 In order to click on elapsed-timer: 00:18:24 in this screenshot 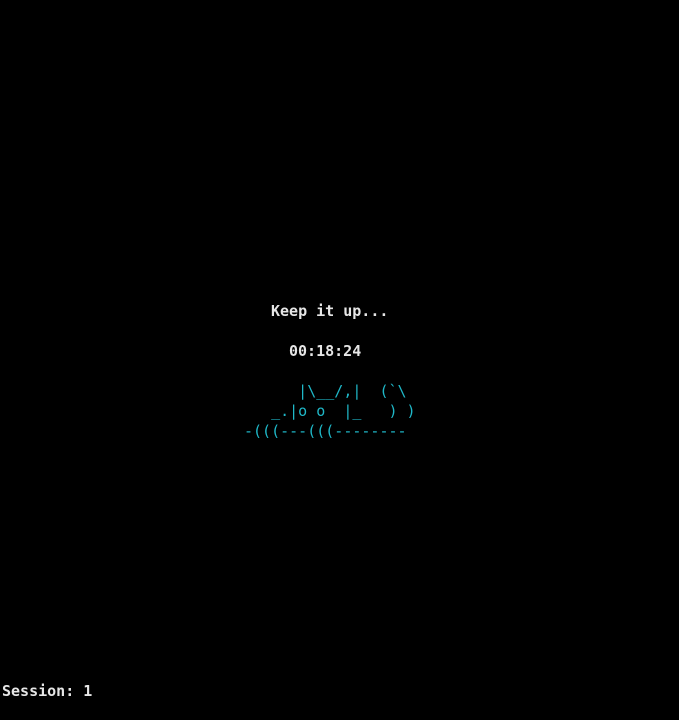, I will do `click(325, 351)`.